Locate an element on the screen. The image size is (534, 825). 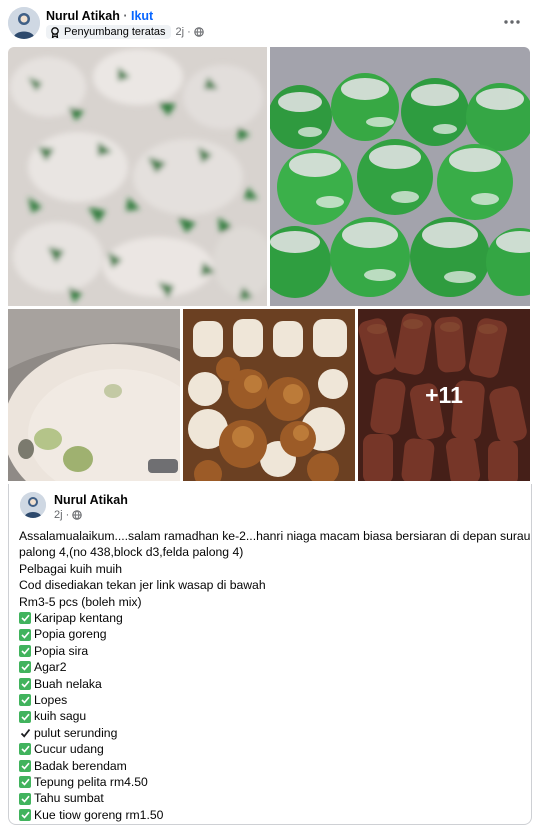
shared-post-time: 2j is located at coordinates (58, 515).